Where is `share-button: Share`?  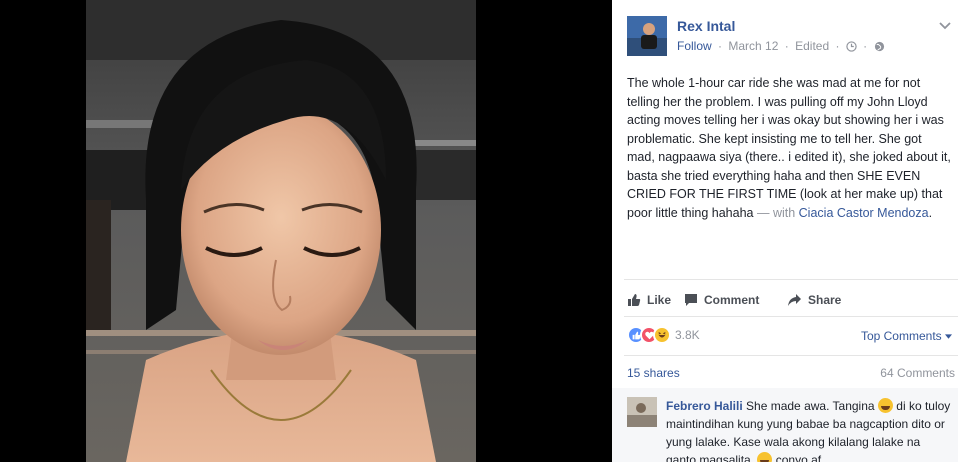
share-button: Share is located at coordinates (814, 300).